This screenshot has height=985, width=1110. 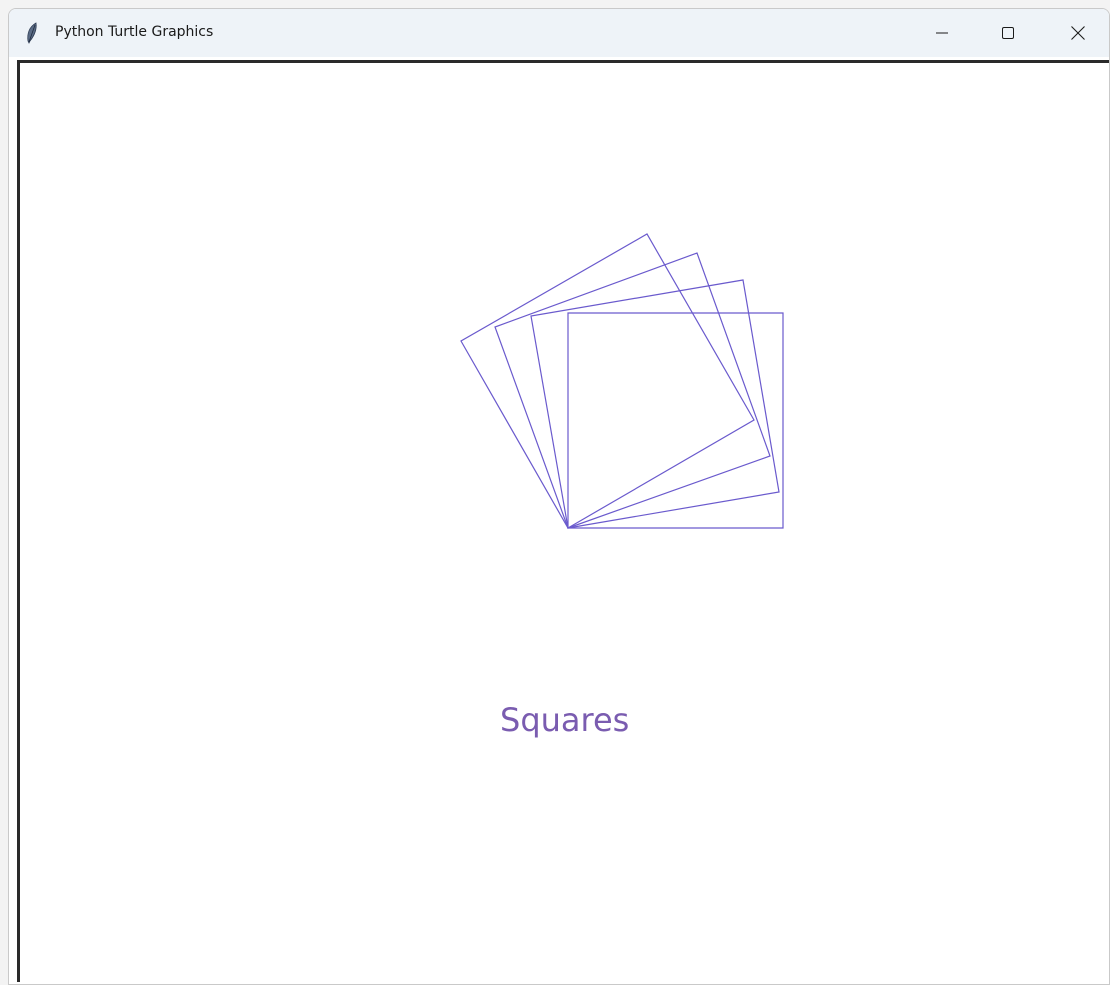 I want to click on canvas-text-label: Squares, so click(x=565, y=720).